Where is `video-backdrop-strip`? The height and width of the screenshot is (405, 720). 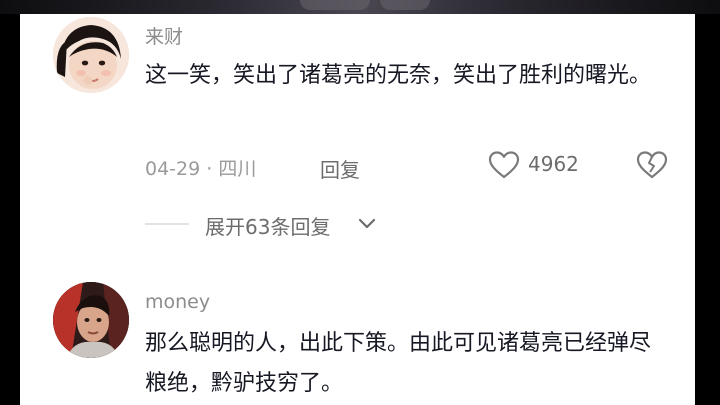 video-backdrop-strip is located at coordinates (360, 7).